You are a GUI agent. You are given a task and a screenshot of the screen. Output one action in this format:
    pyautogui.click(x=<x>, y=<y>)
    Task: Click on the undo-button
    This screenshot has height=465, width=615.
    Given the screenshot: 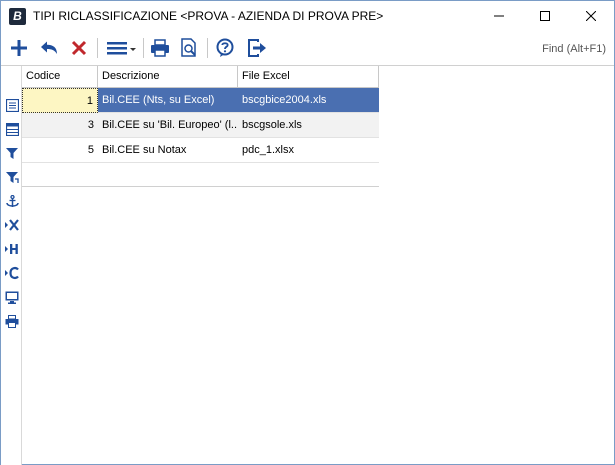 What is the action you would take?
    pyautogui.click(x=49, y=48)
    